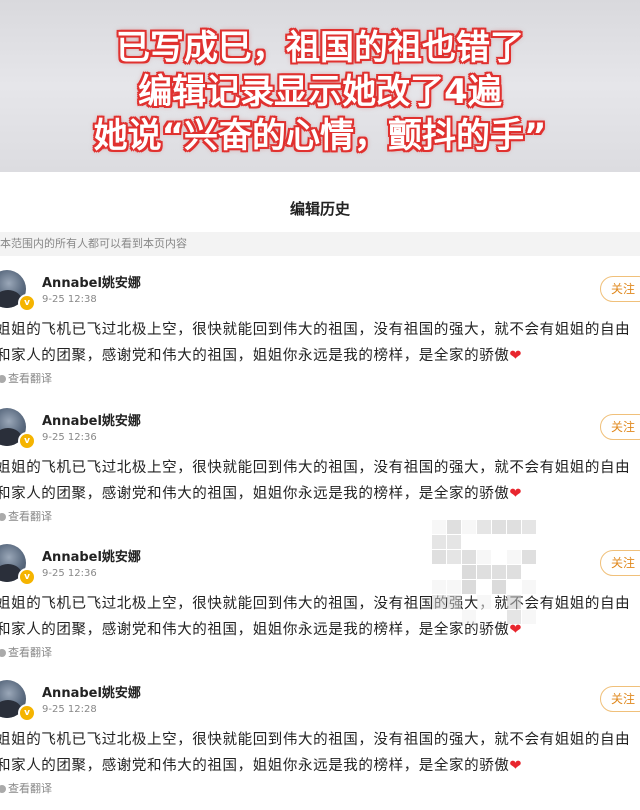 The height and width of the screenshot is (810, 640). Describe the element at coordinates (320, 136) in the screenshot. I see `caption-line-3: 她说“兴奋的心情，颤抖的手”` at that location.